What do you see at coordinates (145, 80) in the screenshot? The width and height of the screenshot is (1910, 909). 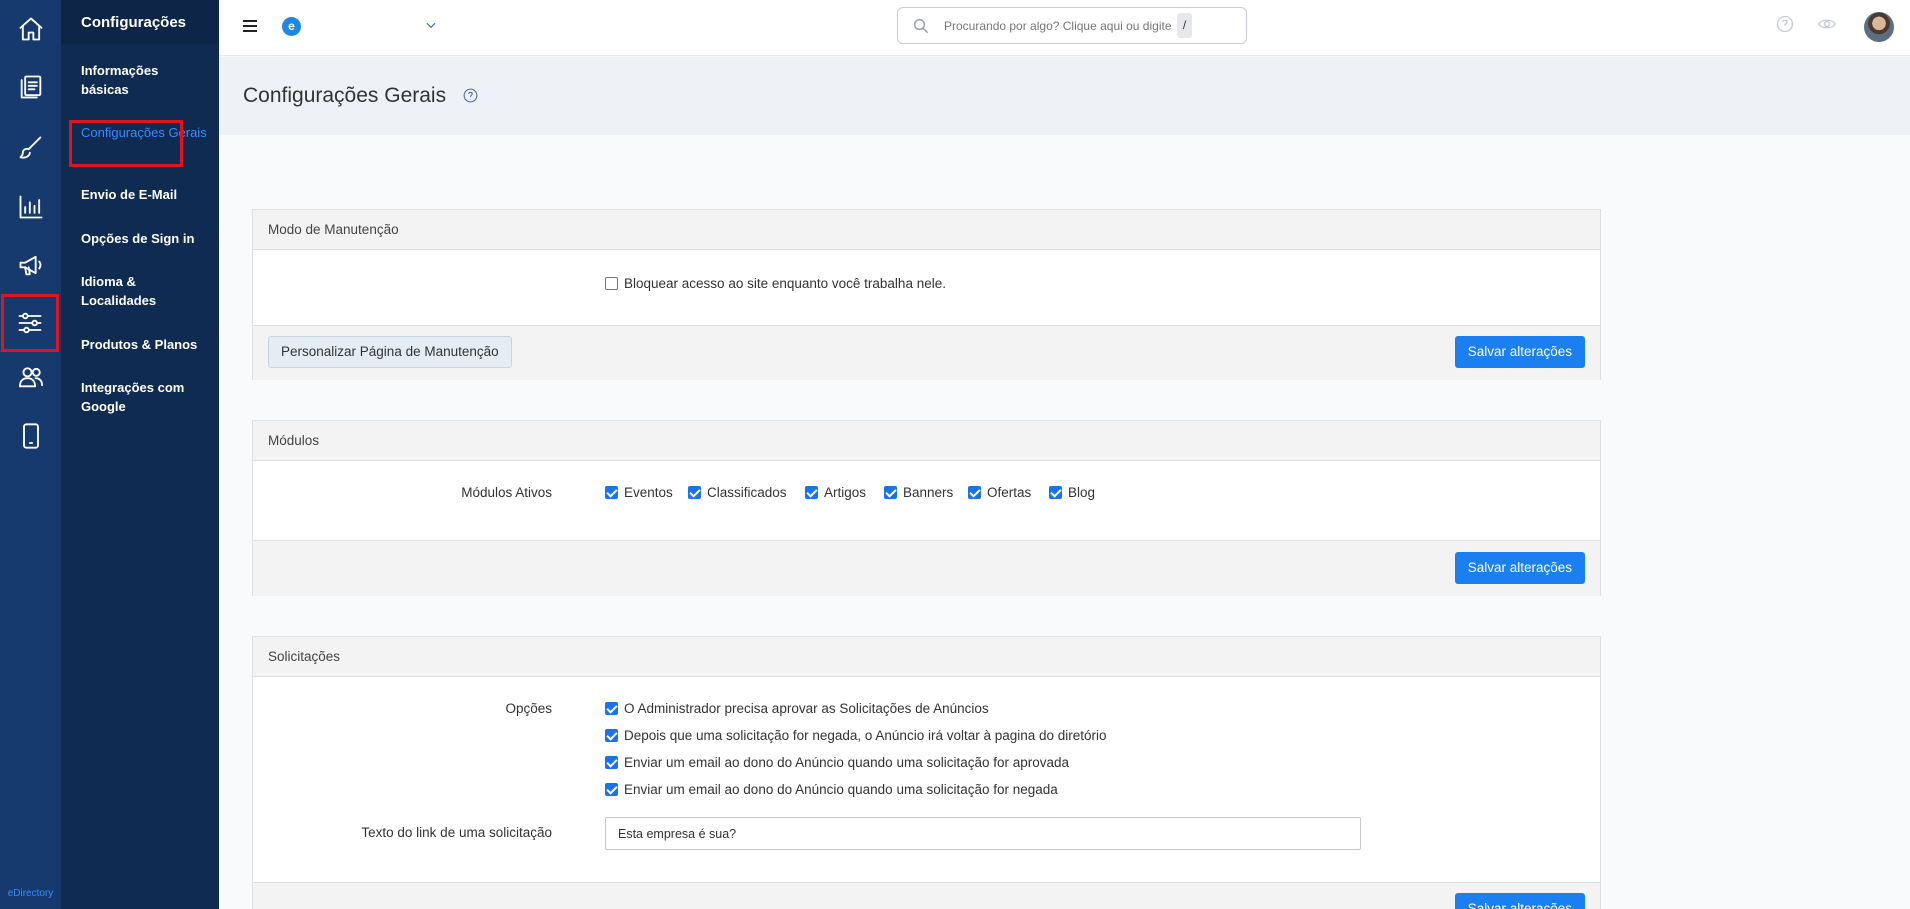 I see `subnav-item-basic-info: Informações básicas` at bounding box center [145, 80].